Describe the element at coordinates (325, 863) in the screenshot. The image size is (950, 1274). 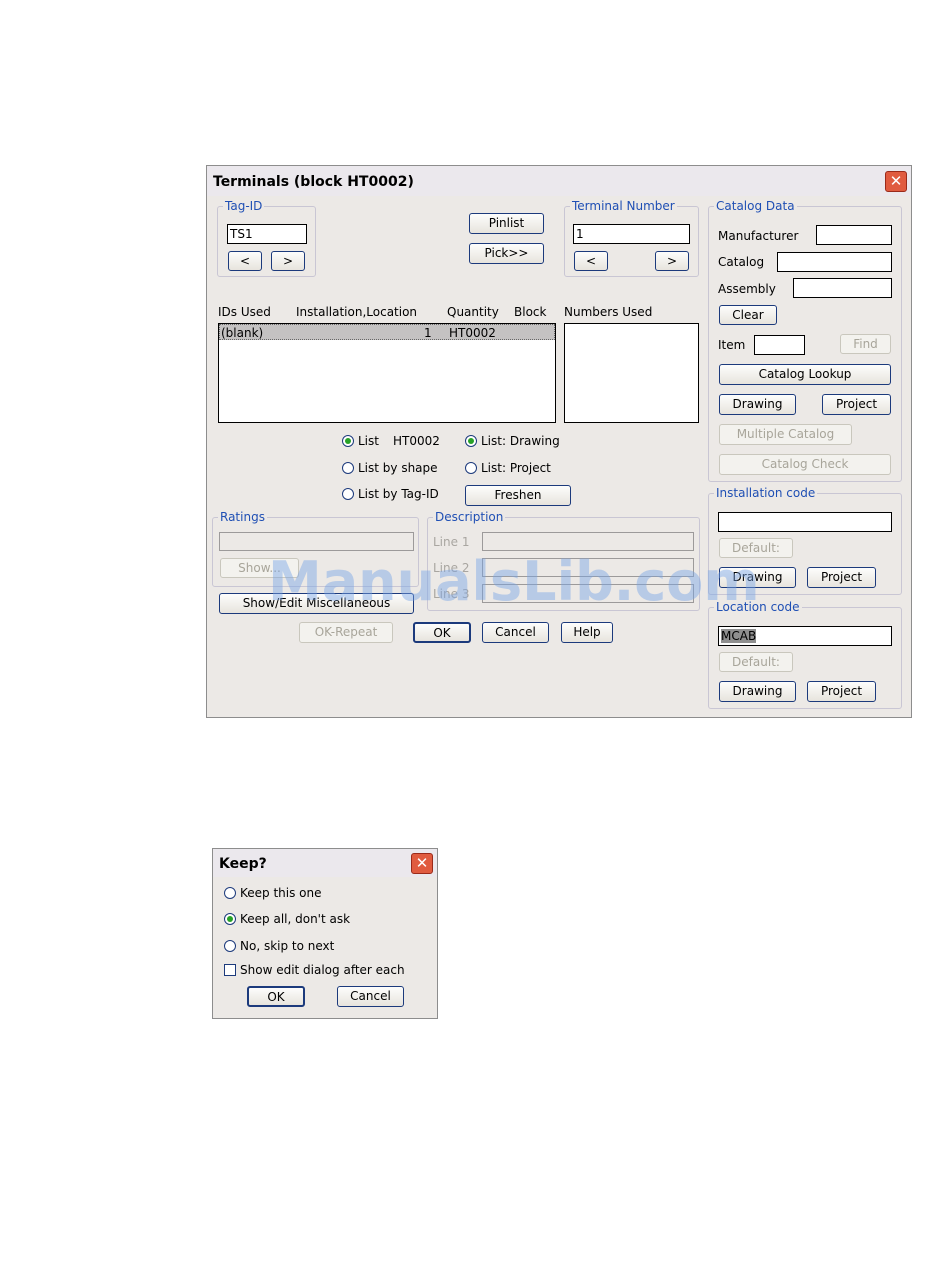
I see `keep-title-bar: Keep? ✕` at that location.